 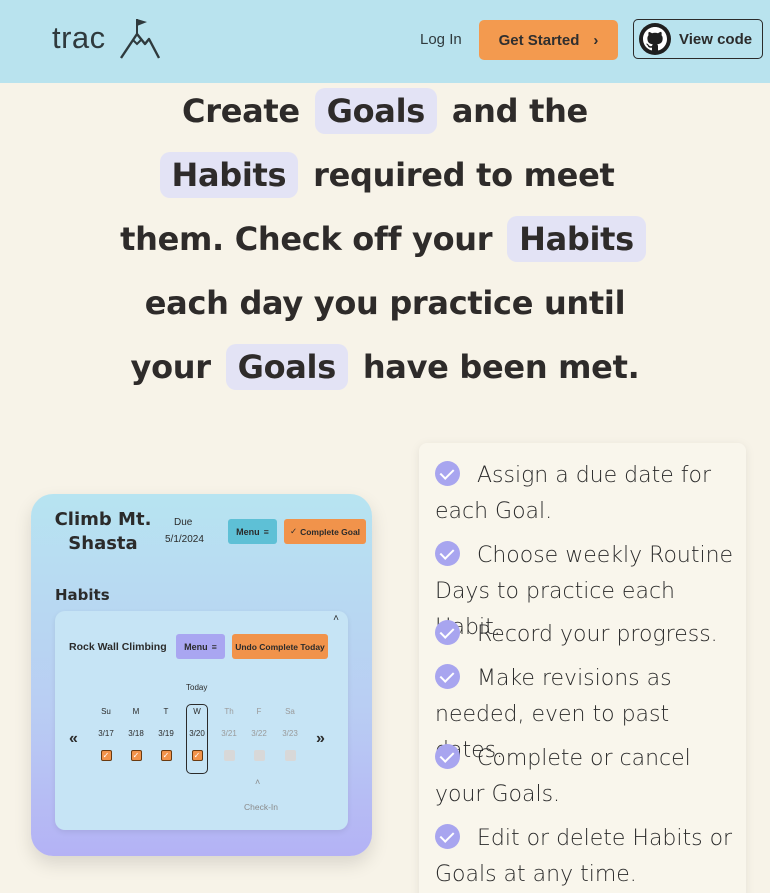 I want to click on day-name: Th, so click(x=229, y=711).